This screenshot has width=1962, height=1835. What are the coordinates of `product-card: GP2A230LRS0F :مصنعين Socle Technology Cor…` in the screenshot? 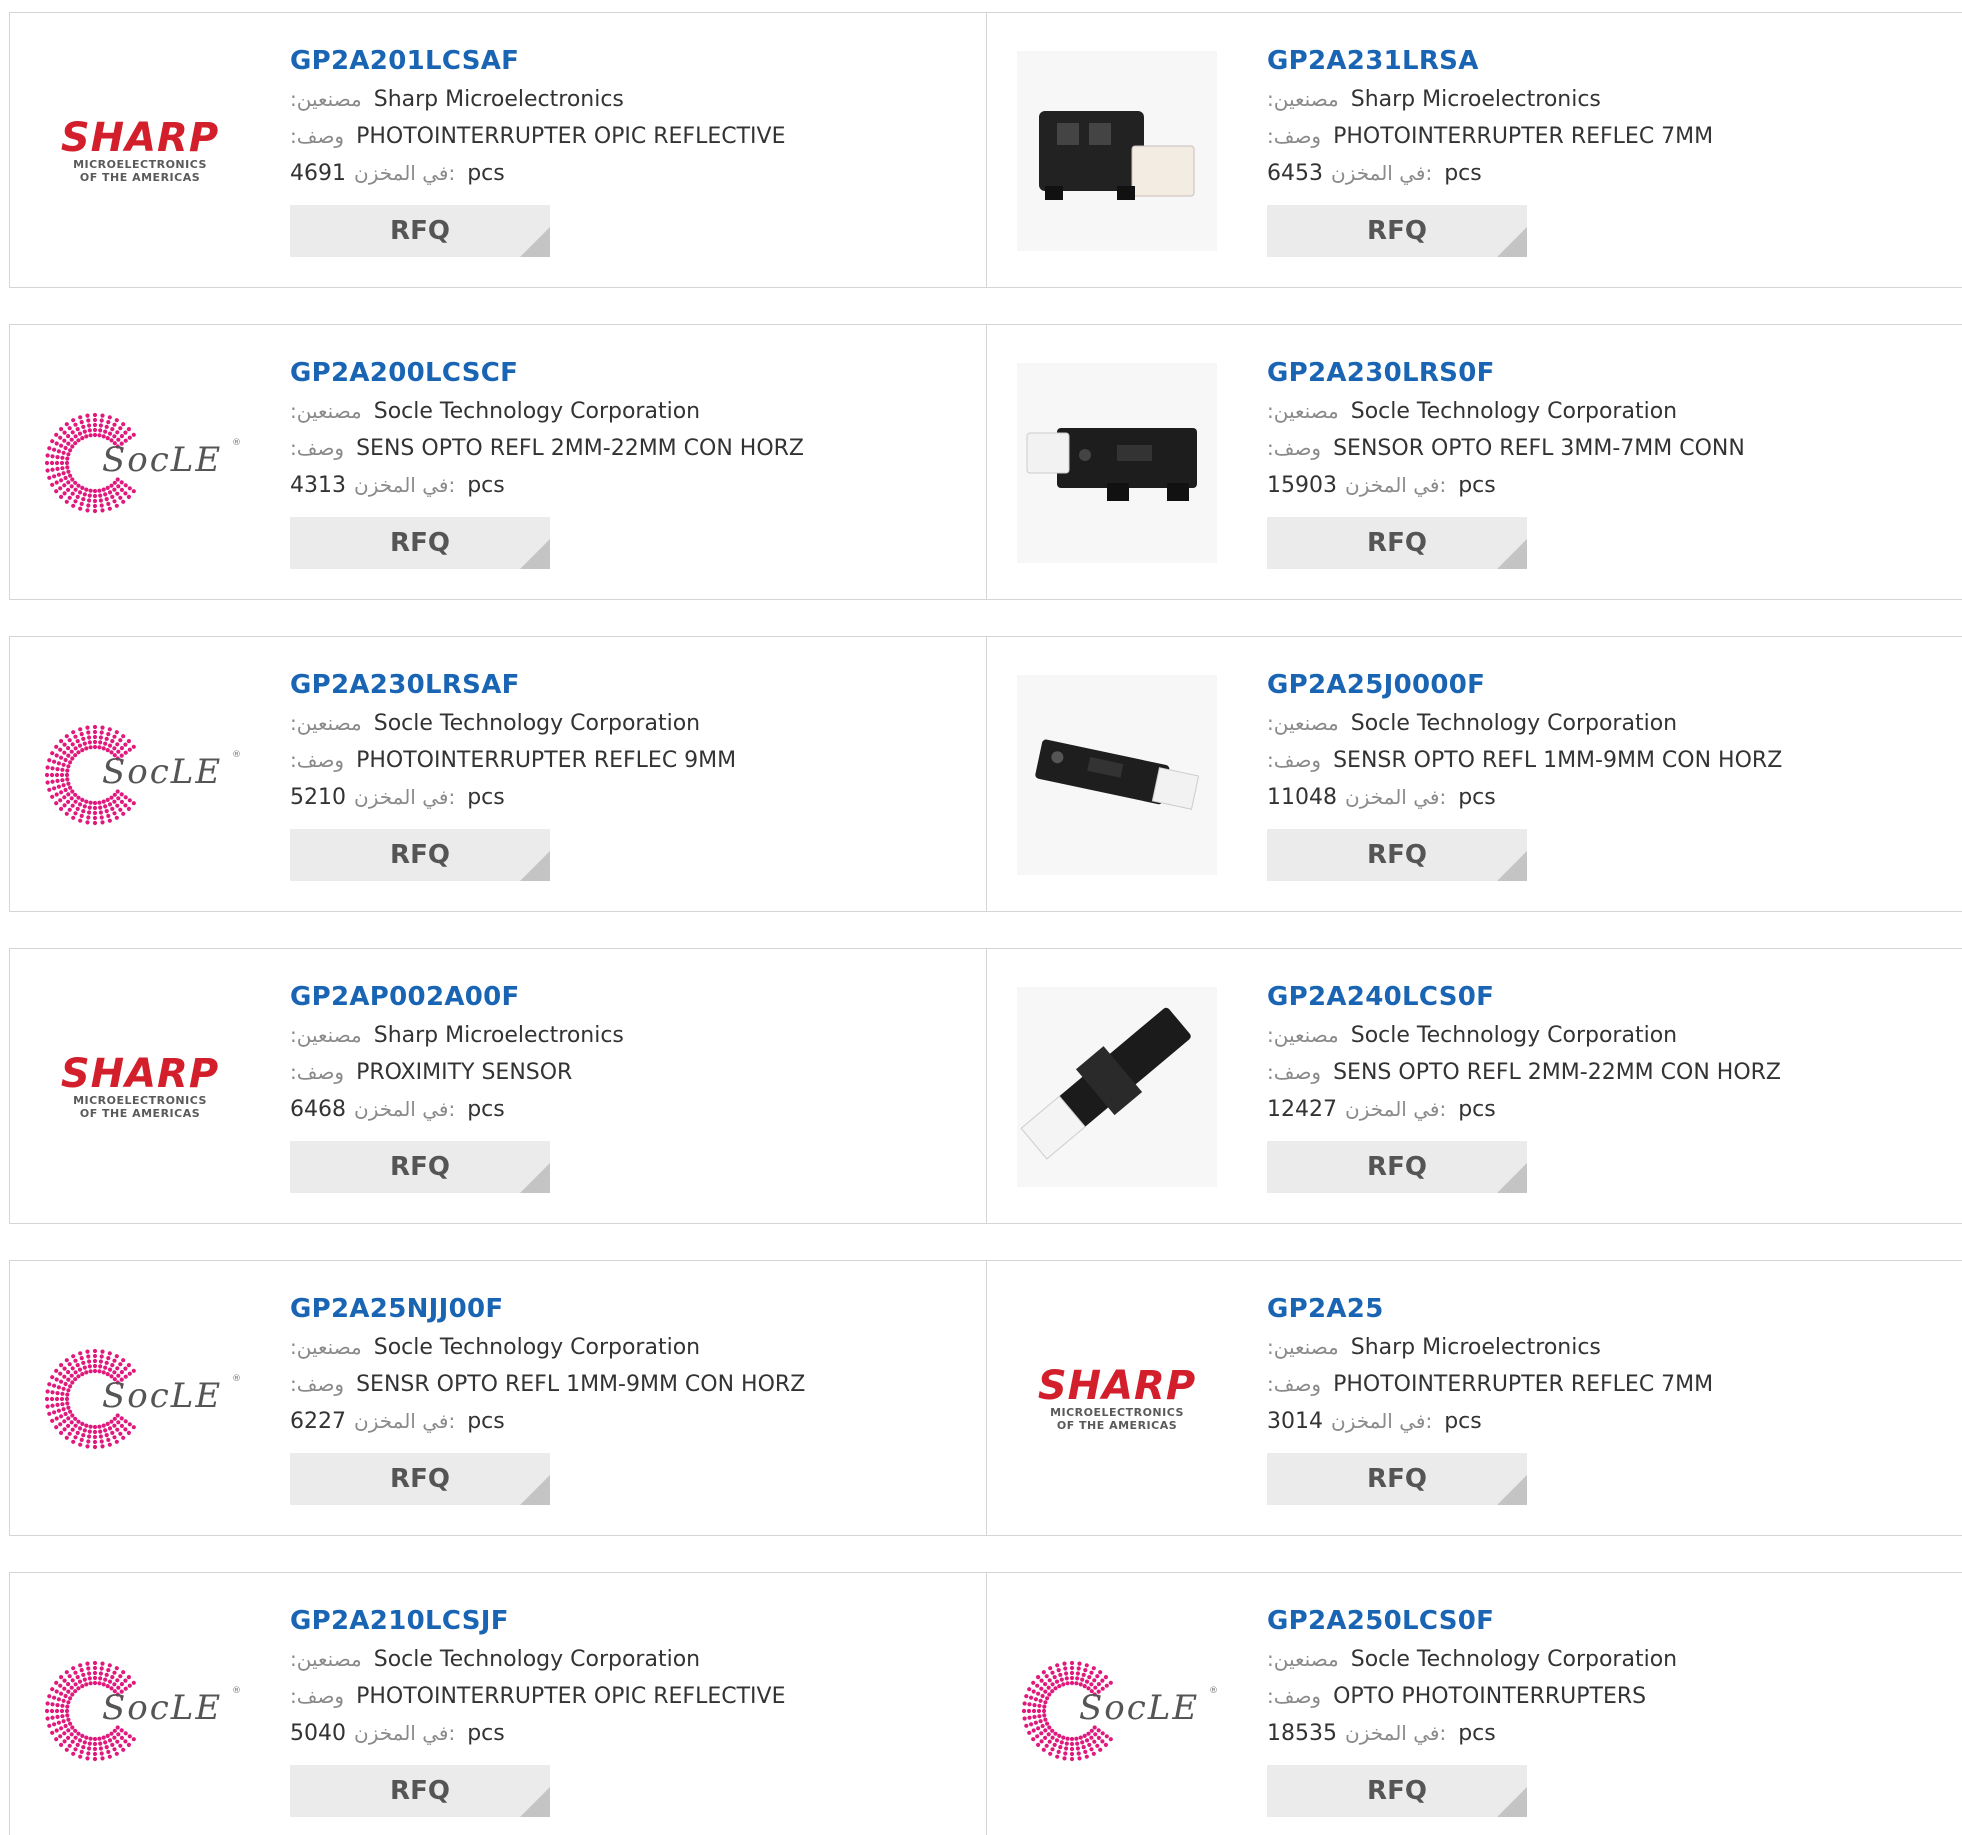 It's located at (1474, 462).